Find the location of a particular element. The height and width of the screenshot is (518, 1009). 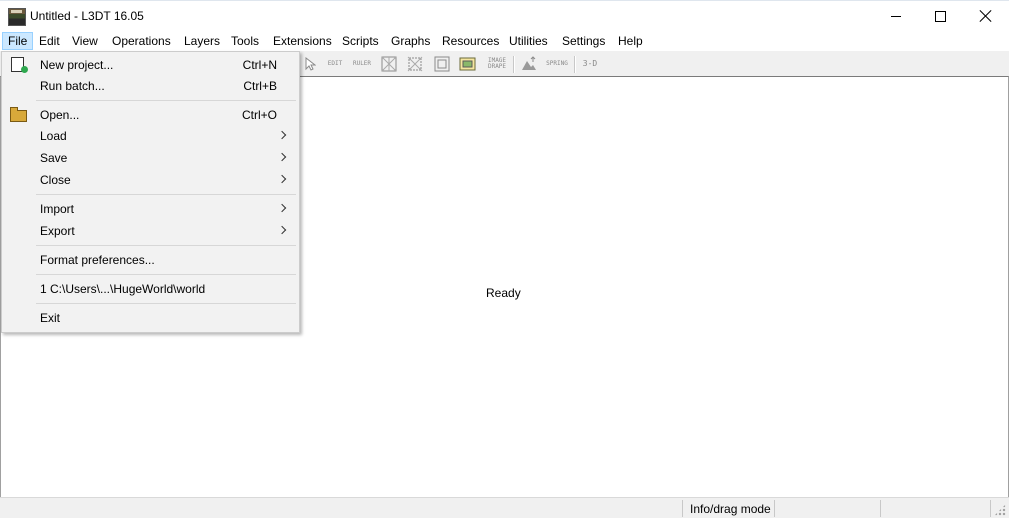

3d-view-icon: 3-D is located at coordinates (590, 64).